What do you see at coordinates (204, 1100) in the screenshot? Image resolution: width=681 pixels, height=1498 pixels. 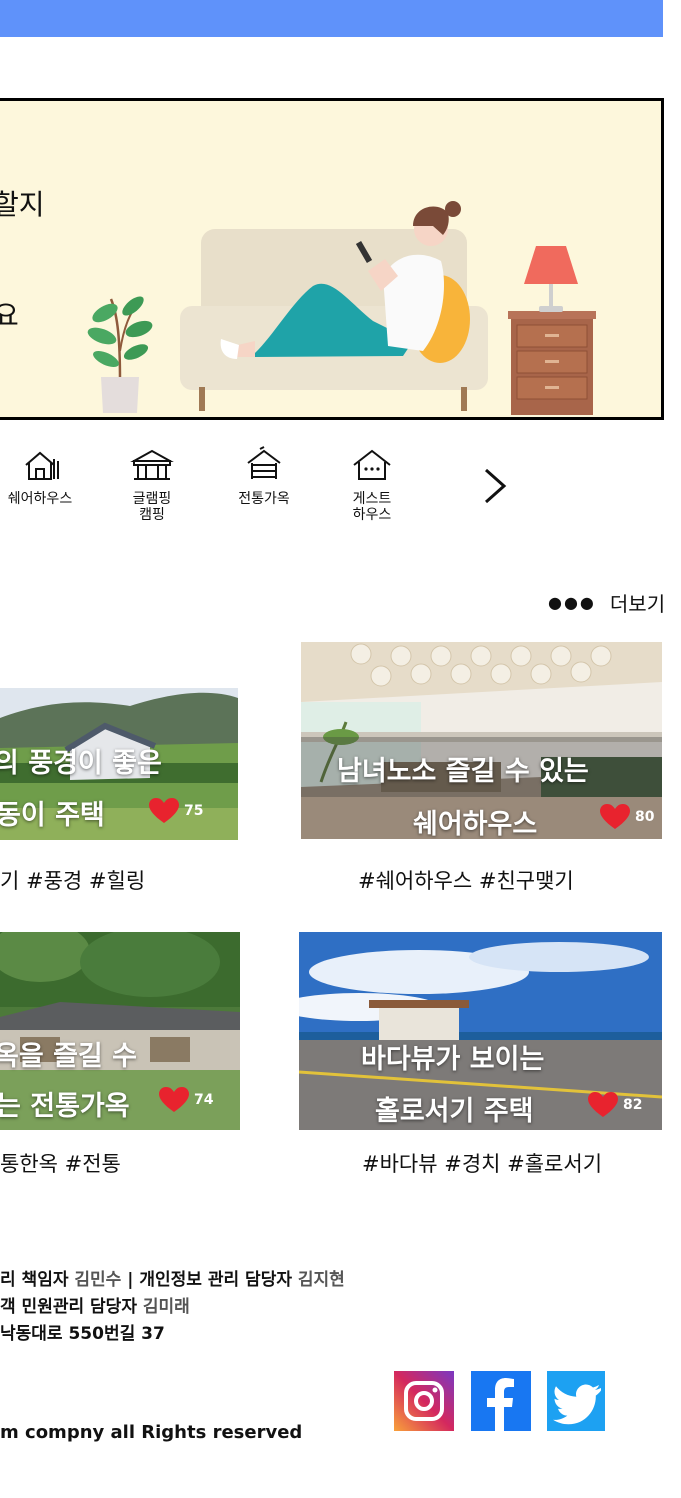 I see `like-count: 74` at bounding box center [204, 1100].